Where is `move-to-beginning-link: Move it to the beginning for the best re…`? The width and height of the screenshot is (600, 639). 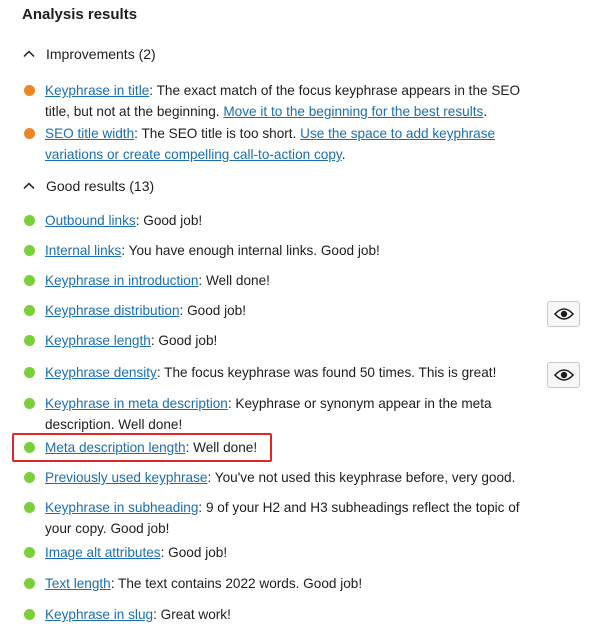
move-to-beginning-link: Move it to the beginning for the best re… is located at coordinates (353, 111).